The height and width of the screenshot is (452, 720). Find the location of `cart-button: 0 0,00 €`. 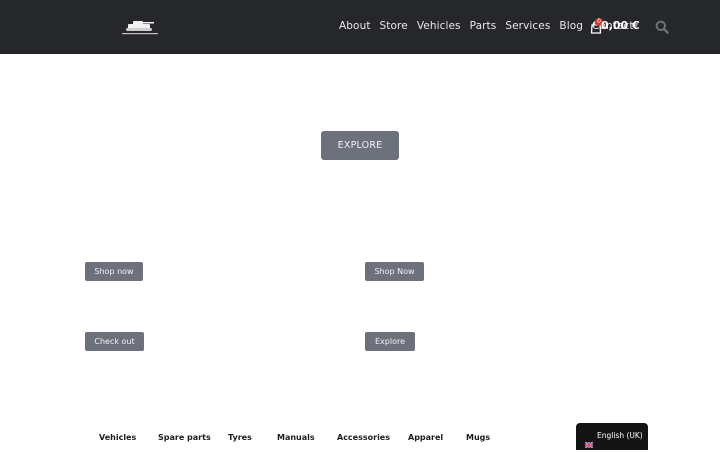

cart-button: 0 0,00 € is located at coordinates (615, 26).